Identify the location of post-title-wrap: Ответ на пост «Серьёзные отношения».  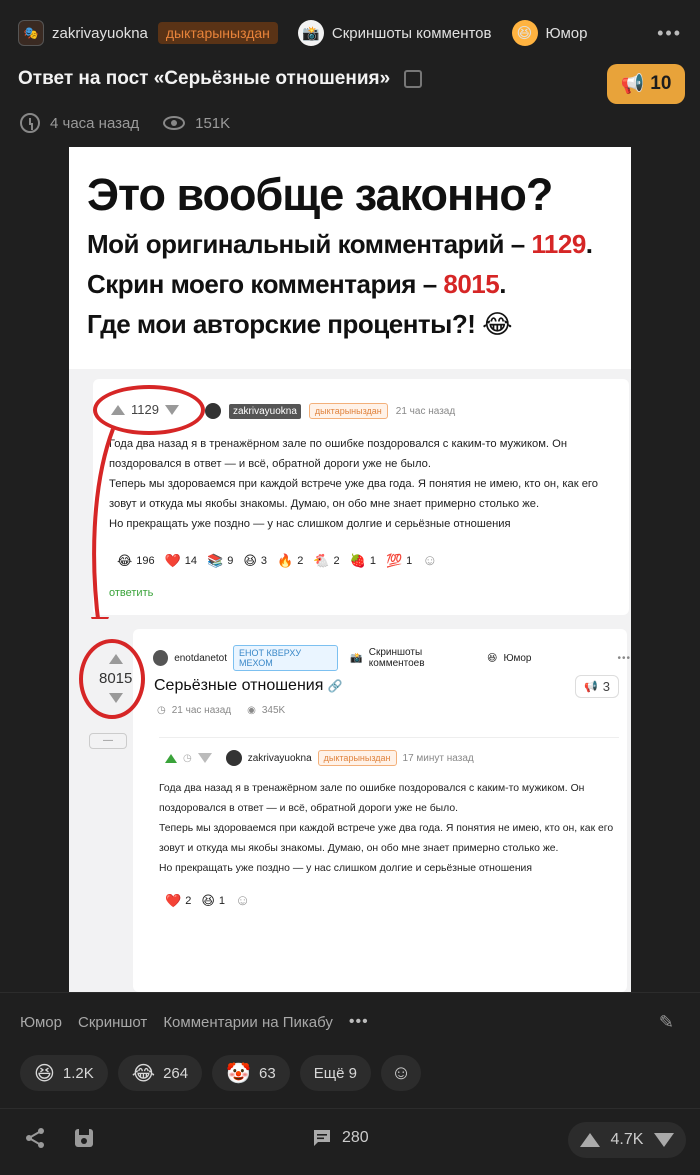
(220, 79).